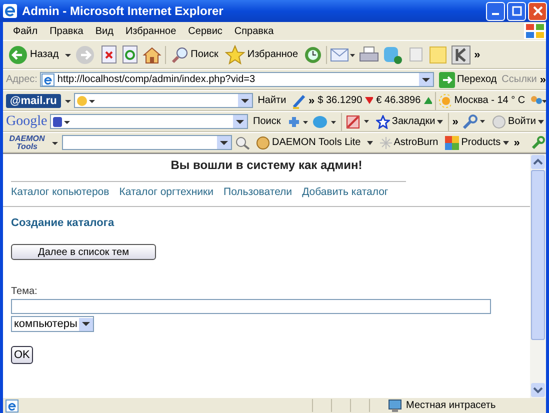 The image size is (549, 413). What do you see at coordinates (410, 121) in the screenshot?
I see `bookmarks-button: Закладки` at bounding box center [410, 121].